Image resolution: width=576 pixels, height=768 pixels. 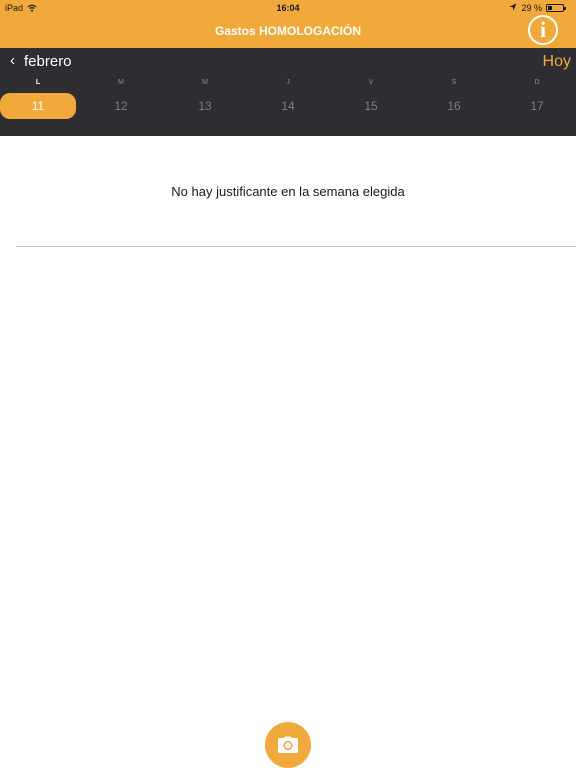 I want to click on location-arrow-icon, so click(x=513, y=8).